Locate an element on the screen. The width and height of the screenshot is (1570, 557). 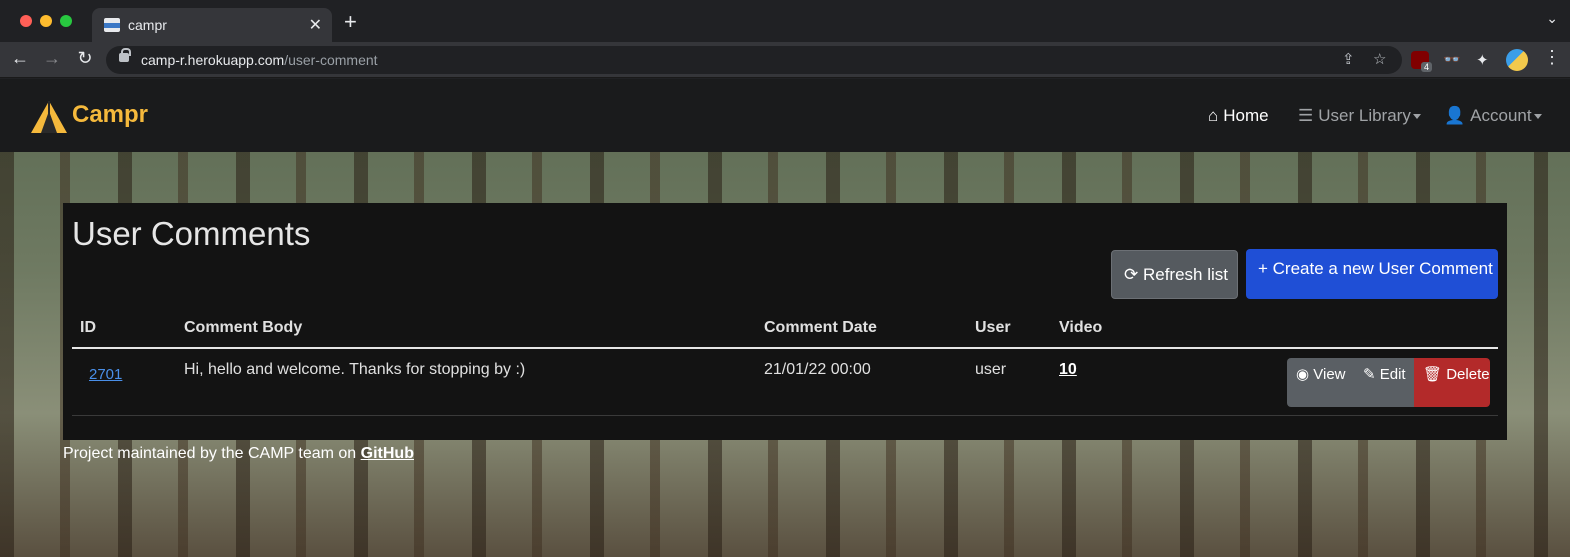
nav-home-link: ⌂ Home is located at coordinates (1238, 116).